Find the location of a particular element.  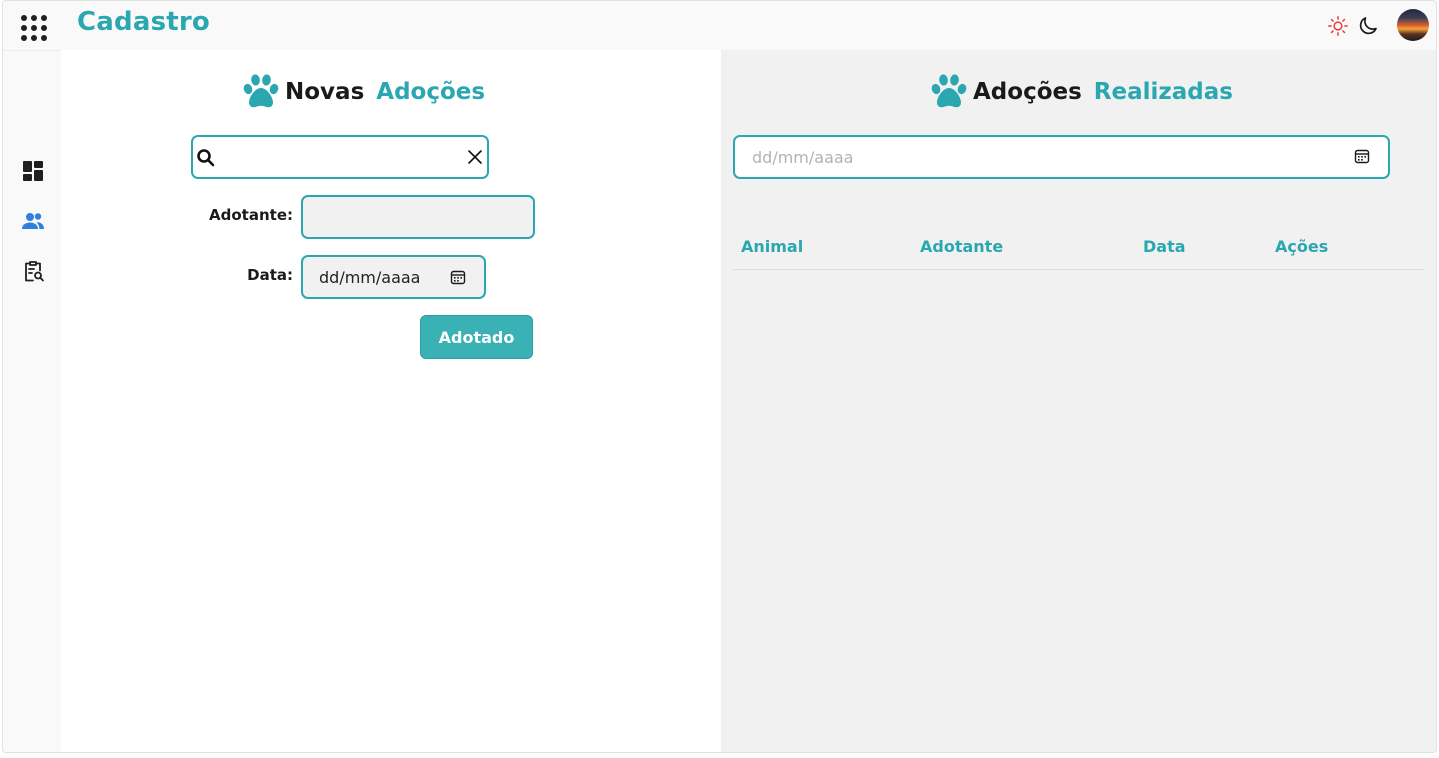

adotado-button: Adotado is located at coordinates (476, 337).